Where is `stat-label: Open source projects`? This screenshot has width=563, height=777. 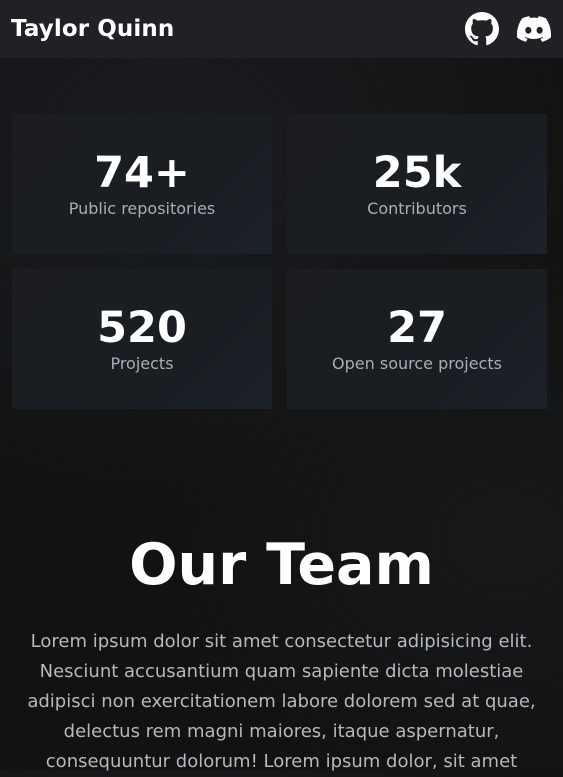 stat-label: Open source projects is located at coordinates (417, 363).